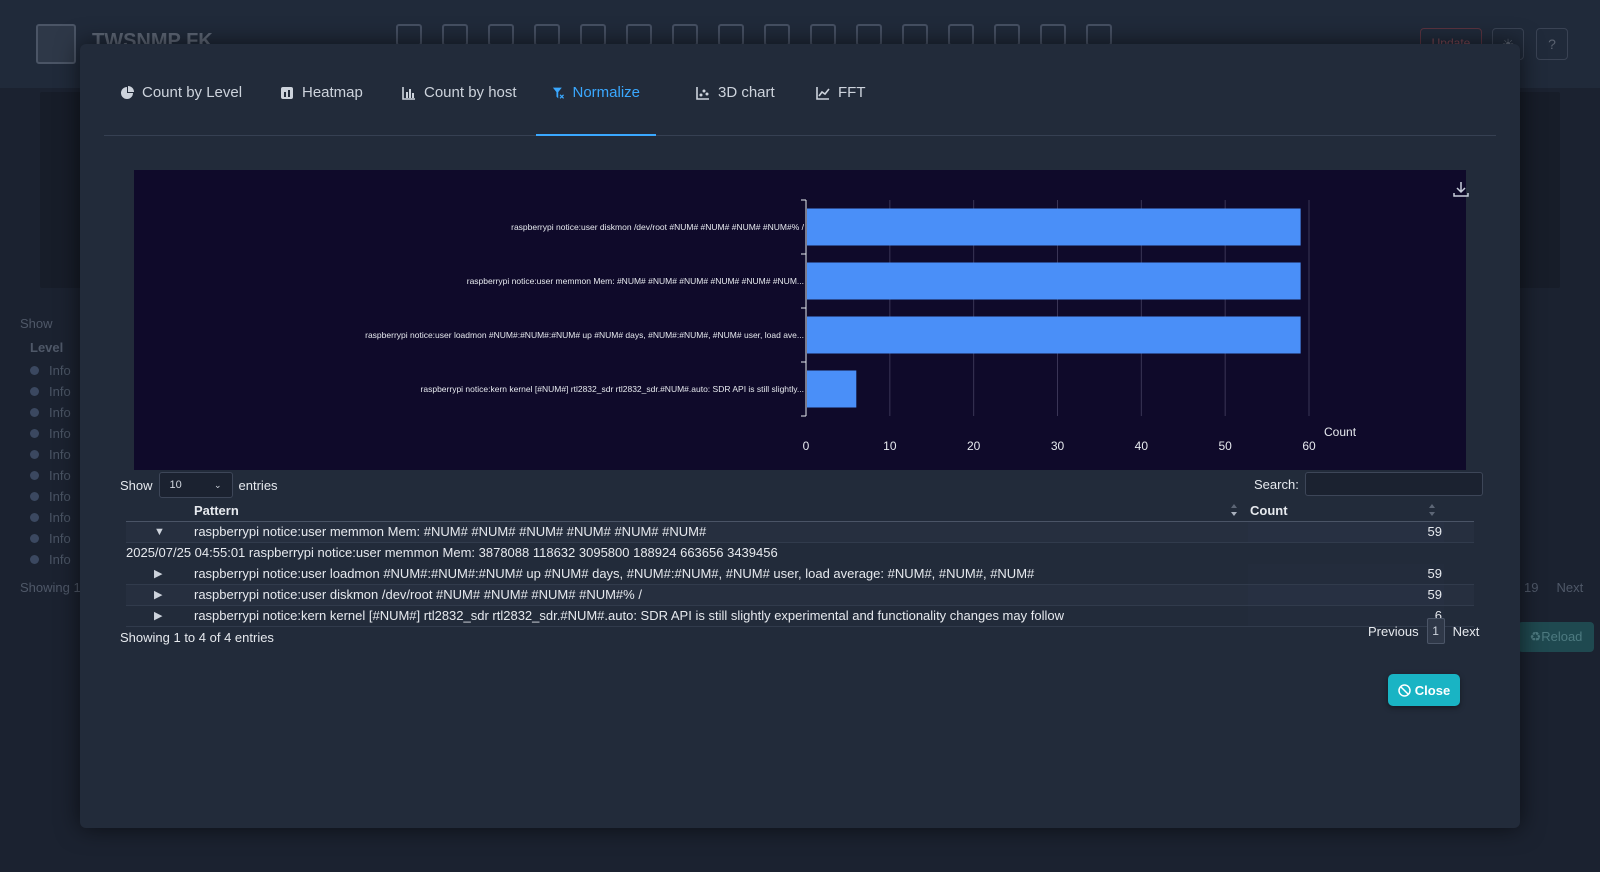 This screenshot has width=1600, height=872. I want to click on table-header: Pattern Count, so click(800, 511).